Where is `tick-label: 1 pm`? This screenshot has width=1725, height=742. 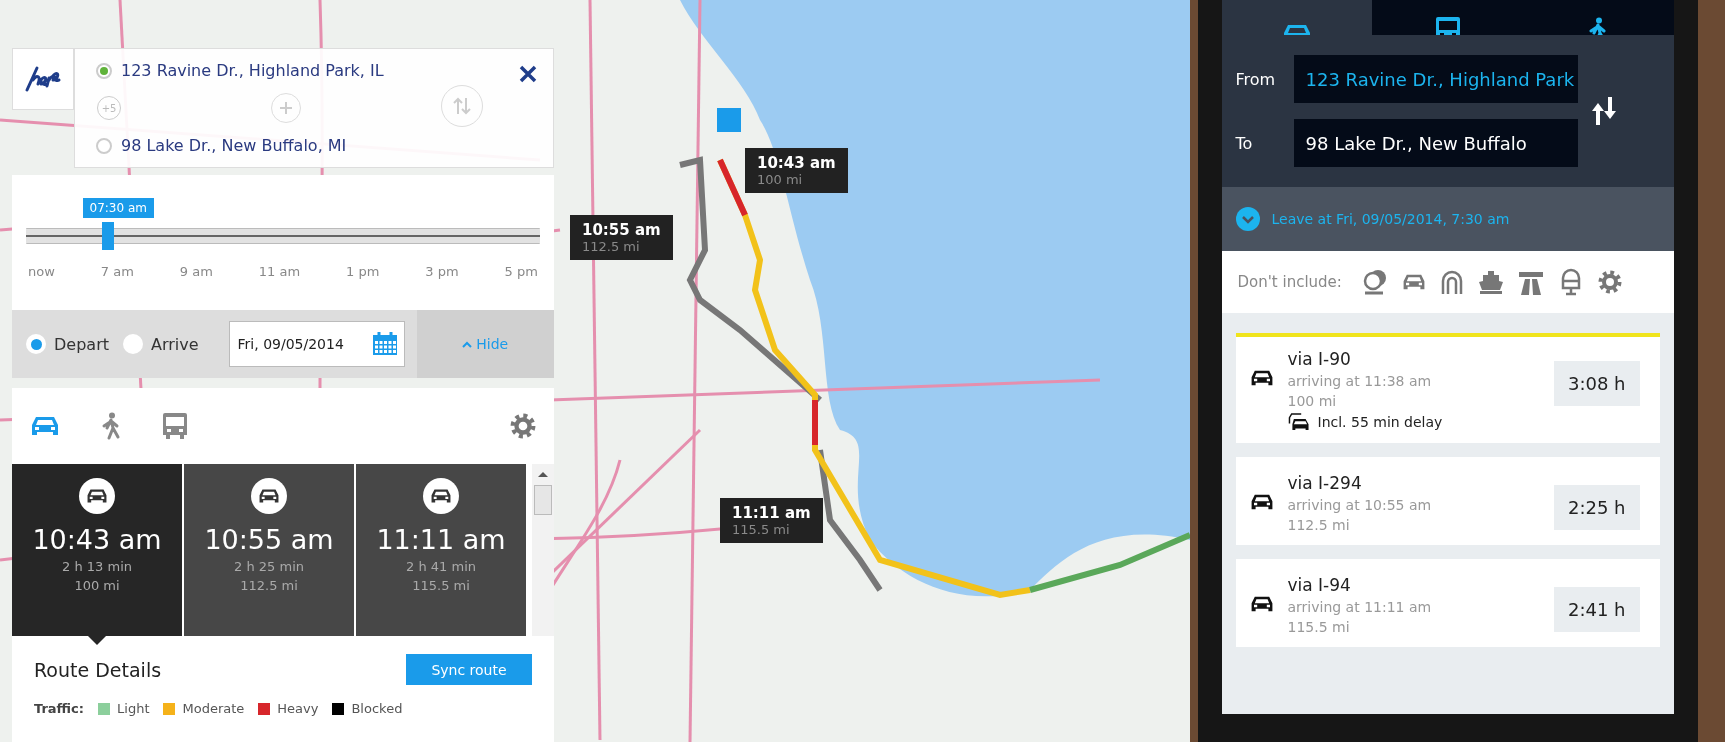 tick-label: 1 pm is located at coordinates (363, 271).